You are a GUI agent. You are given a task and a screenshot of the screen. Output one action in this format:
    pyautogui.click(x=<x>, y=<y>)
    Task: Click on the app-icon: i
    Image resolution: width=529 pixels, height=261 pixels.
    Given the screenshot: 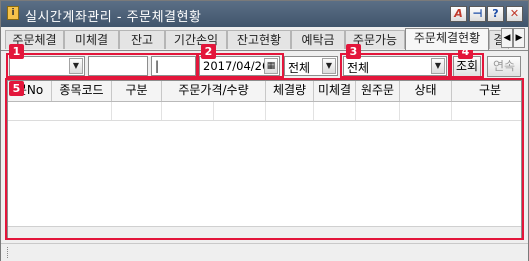 What is the action you would take?
    pyautogui.click(x=13, y=13)
    